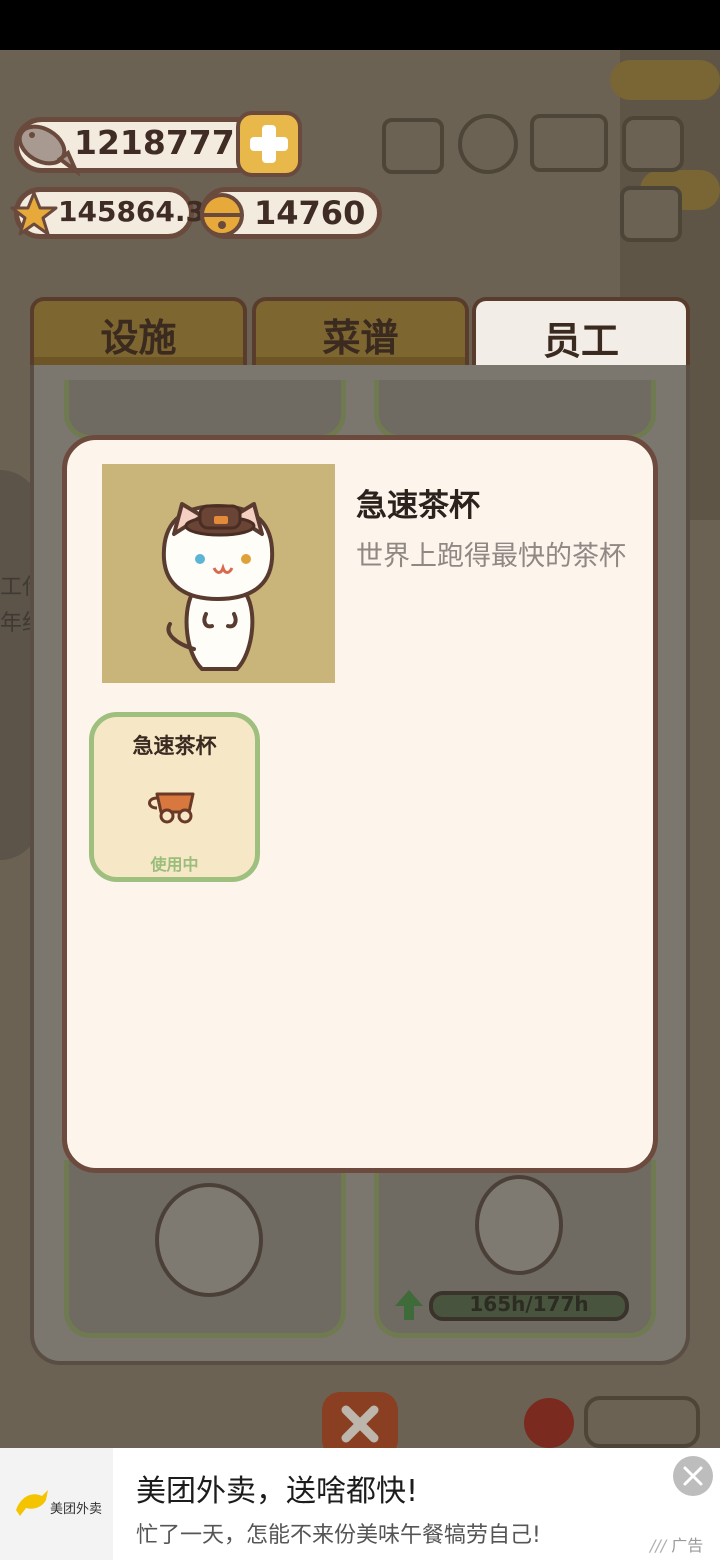 The width and height of the screenshot is (720, 1560). Describe the element at coordinates (665, 80) in the screenshot. I see `shelf-plank` at that location.